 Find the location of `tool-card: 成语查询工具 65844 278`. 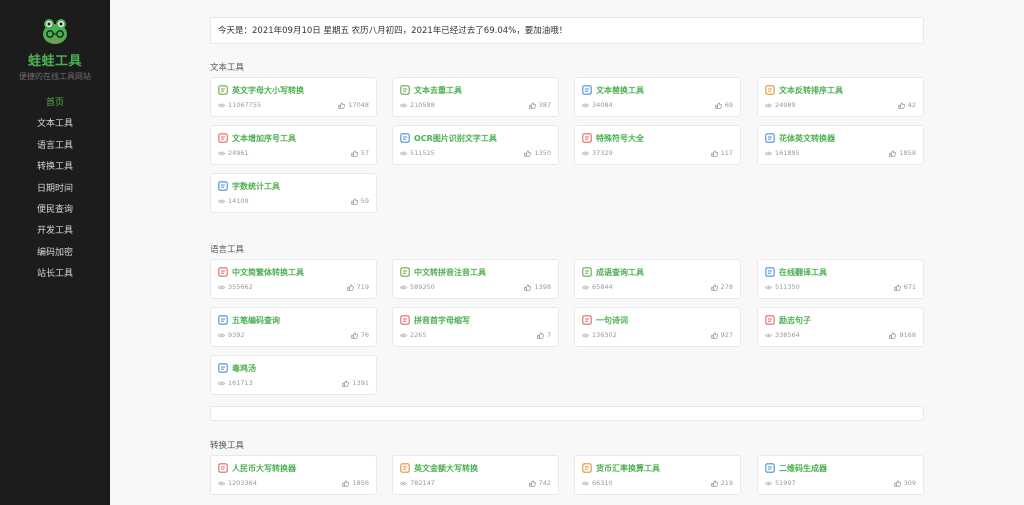

tool-card: 成语查询工具 65844 278 is located at coordinates (657, 279).